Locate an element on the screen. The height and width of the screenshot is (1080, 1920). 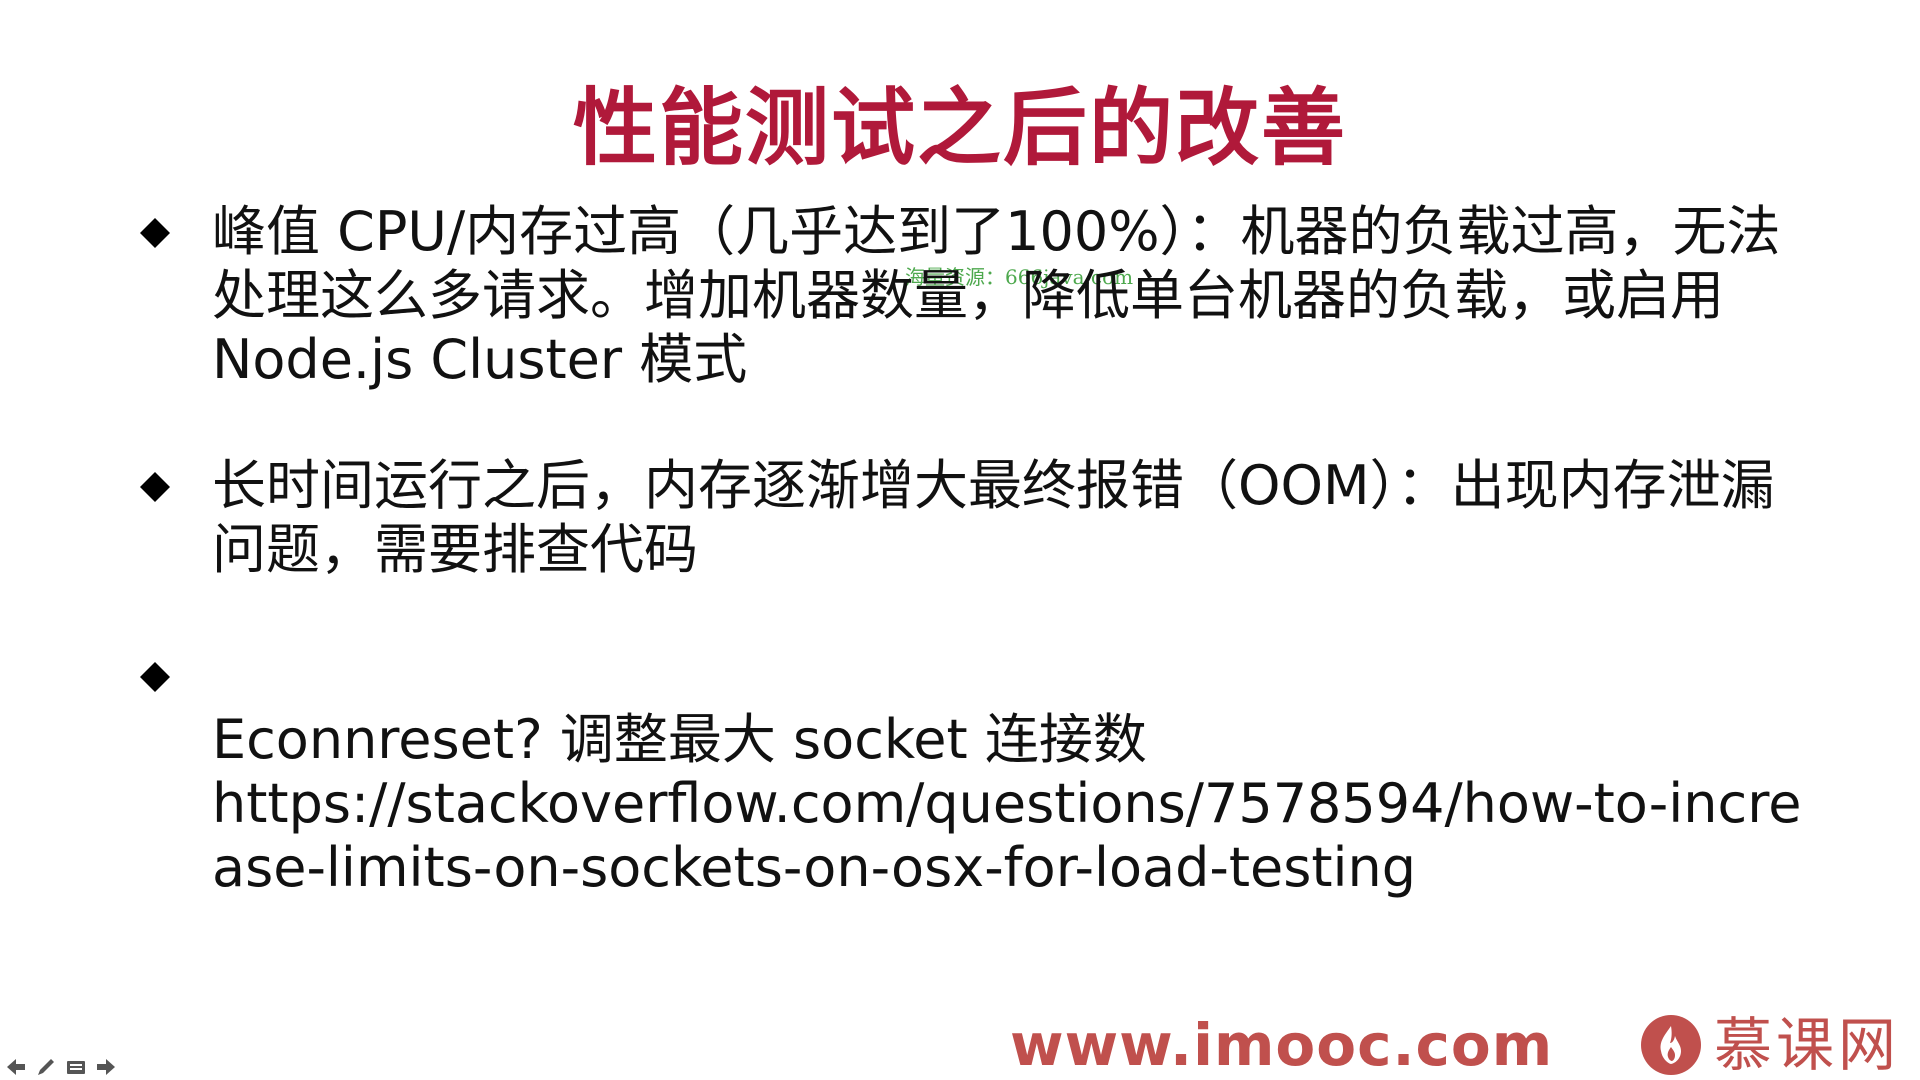
slideshow-toolbar is located at coordinates (61, 1067).